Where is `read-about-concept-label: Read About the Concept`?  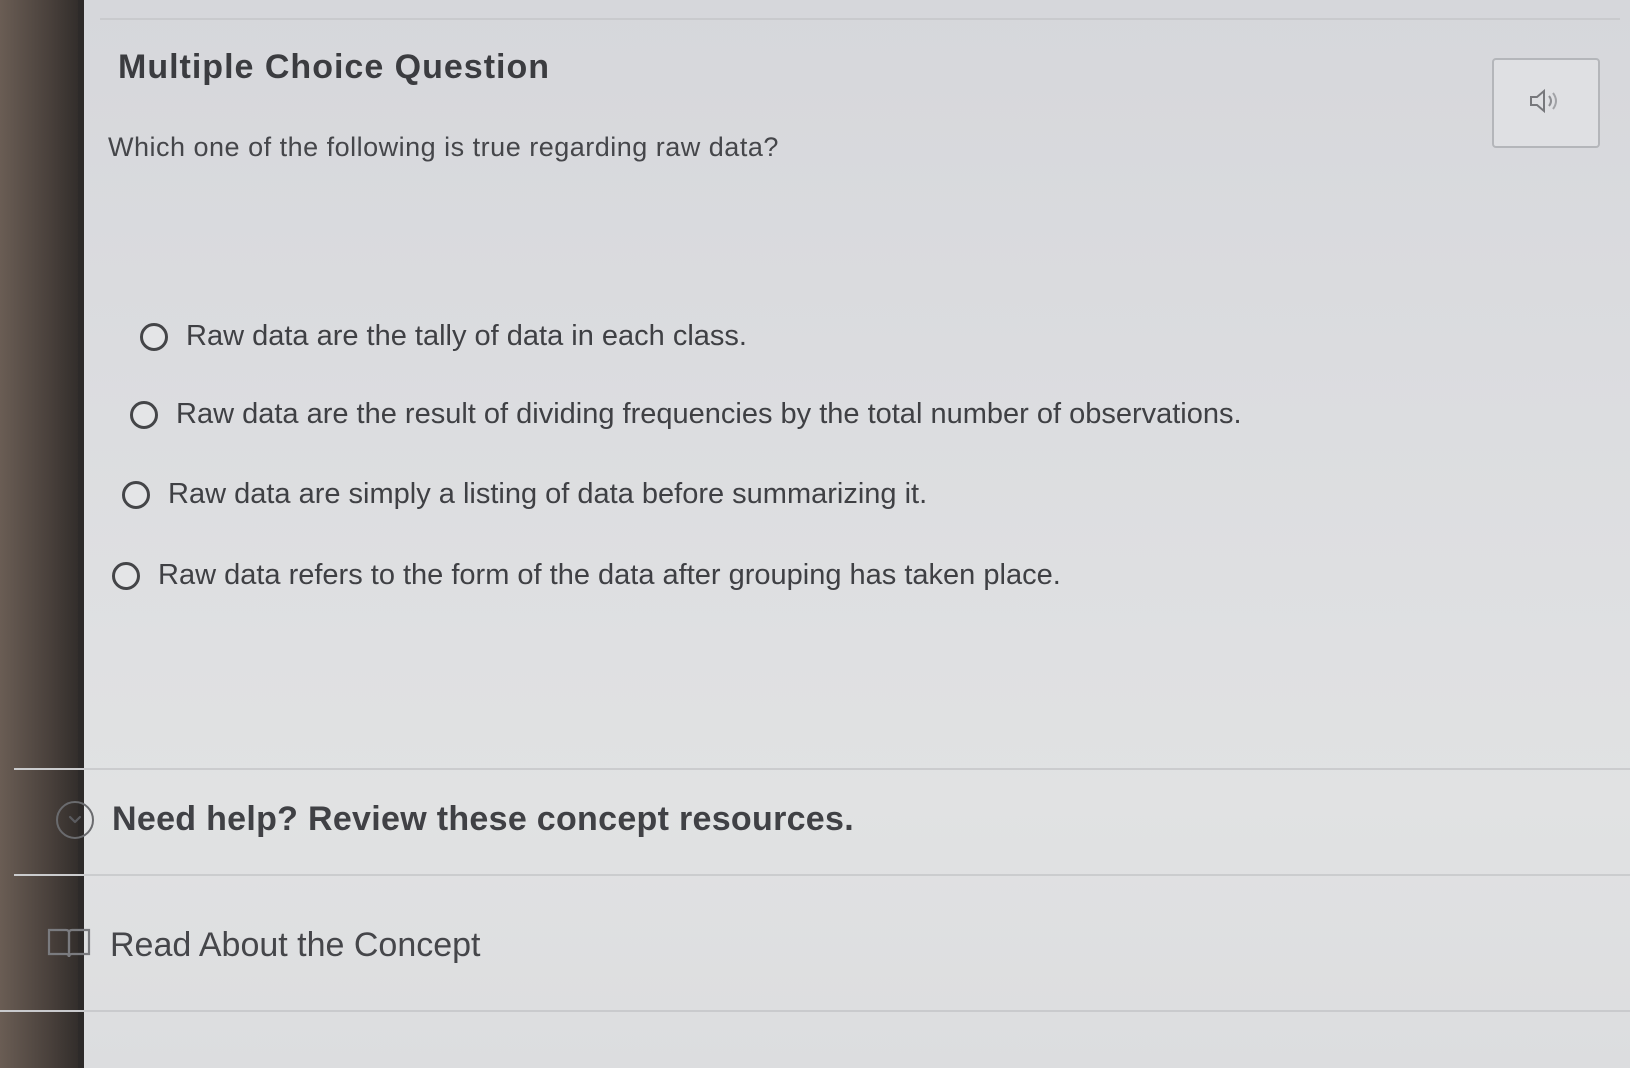
read-about-concept-label: Read About the Concept is located at coordinates (295, 945).